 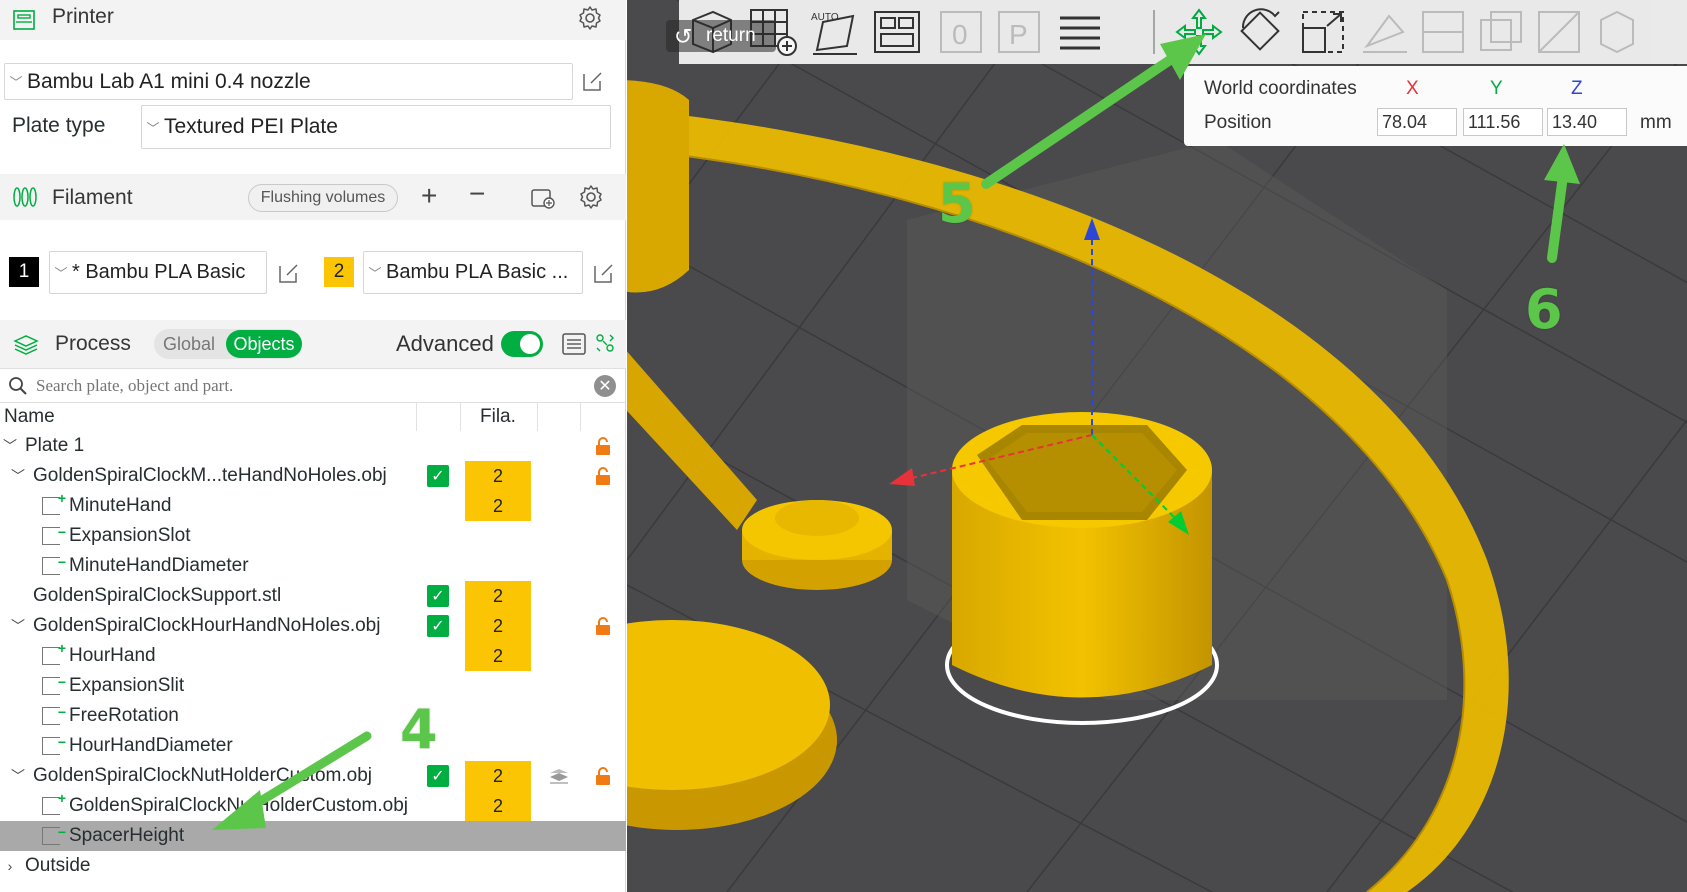 What do you see at coordinates (24, 20) in the screenshot?
I see `printer-icon` at bounding box center [24, 20].